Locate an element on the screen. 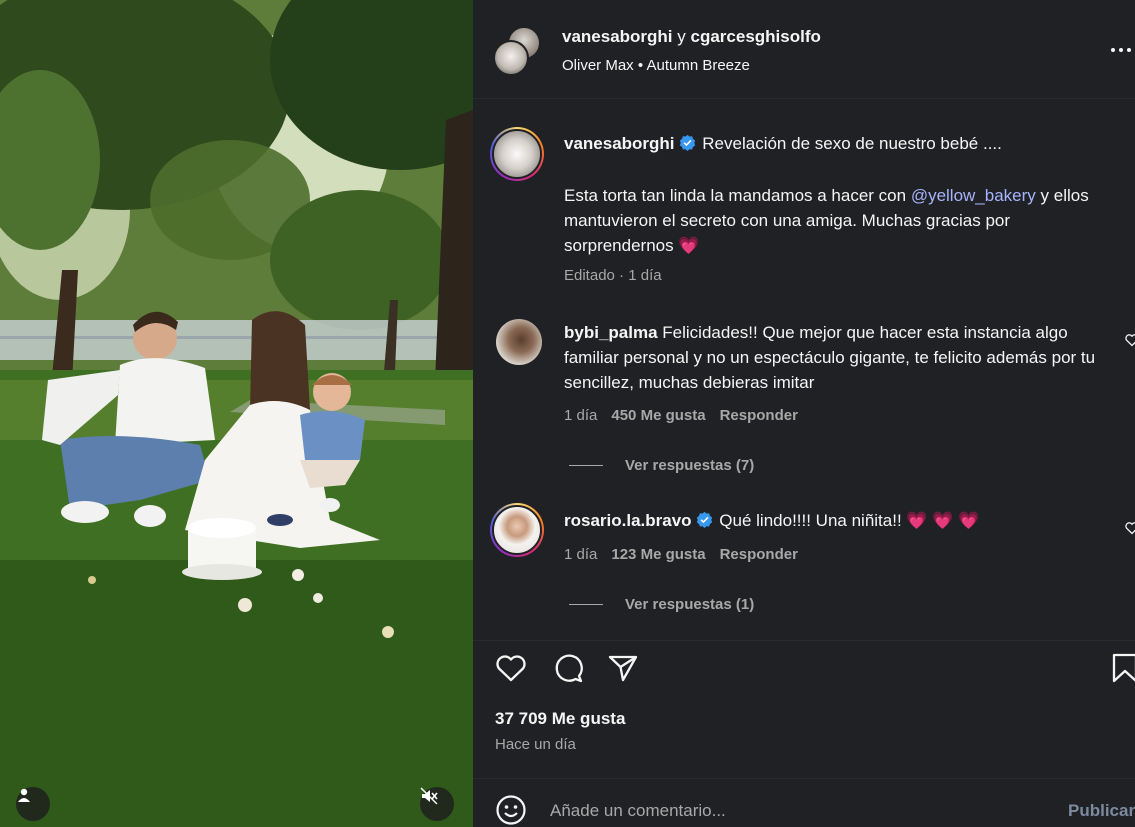 The image size is (1135, 827). comment-meta: 1 día 123 Me gusta Responder is located at coordinates (681, 554).